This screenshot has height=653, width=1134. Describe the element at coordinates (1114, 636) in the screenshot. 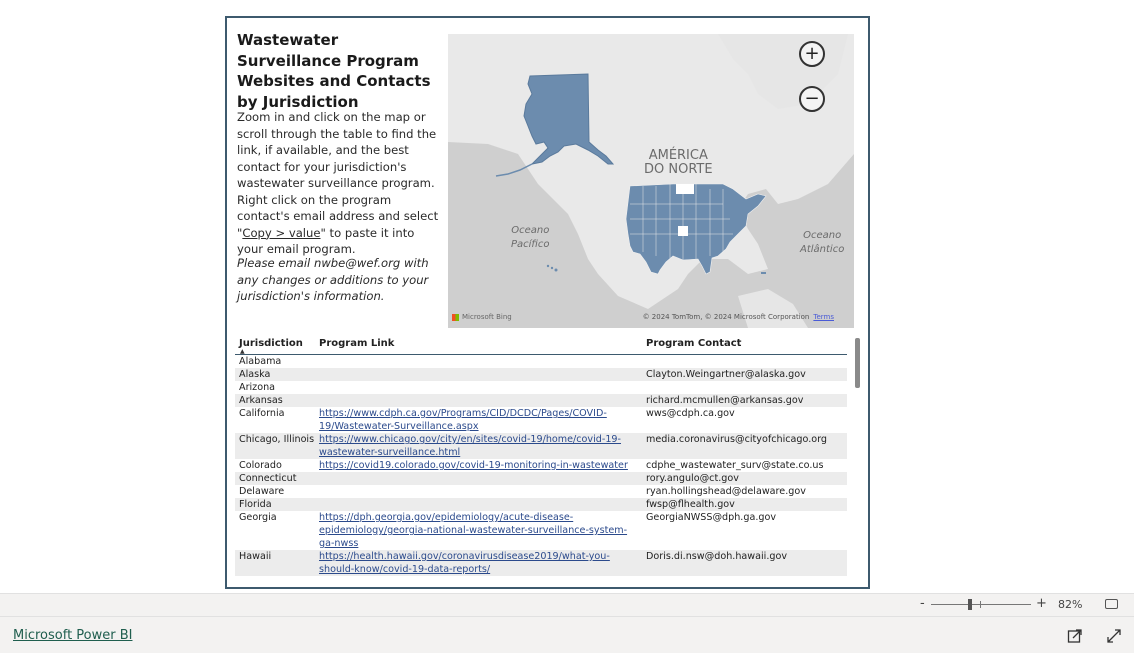

I see `expand-icon` at that location.